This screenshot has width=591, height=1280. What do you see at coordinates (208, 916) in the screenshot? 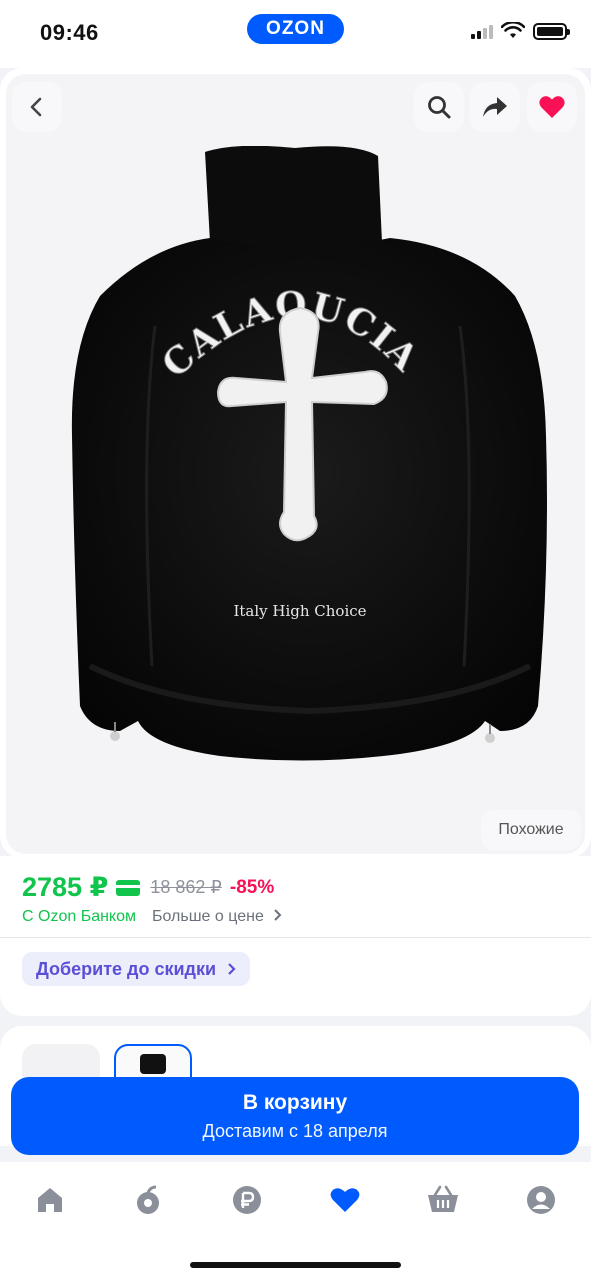
I see `more-price-label: Больше о цене` at bounding box center [208, 916].